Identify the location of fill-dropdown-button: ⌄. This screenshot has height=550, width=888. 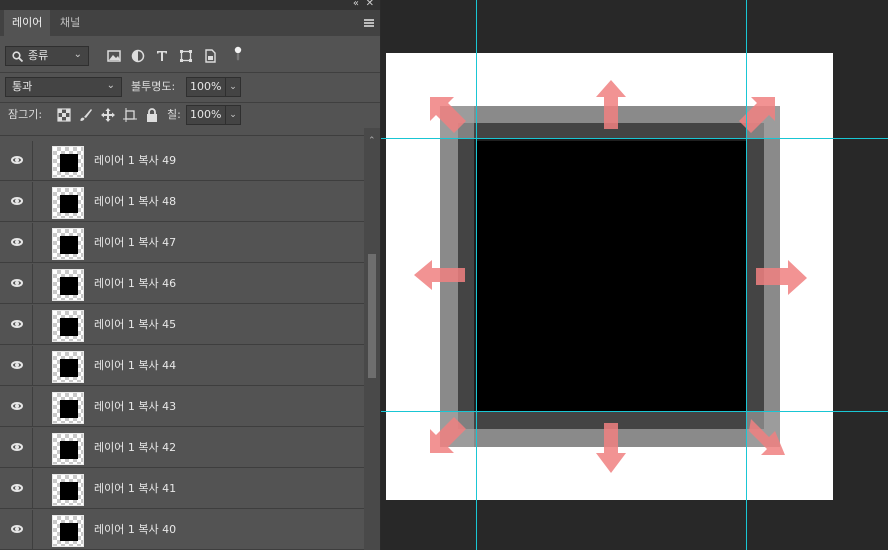
(233, 115).